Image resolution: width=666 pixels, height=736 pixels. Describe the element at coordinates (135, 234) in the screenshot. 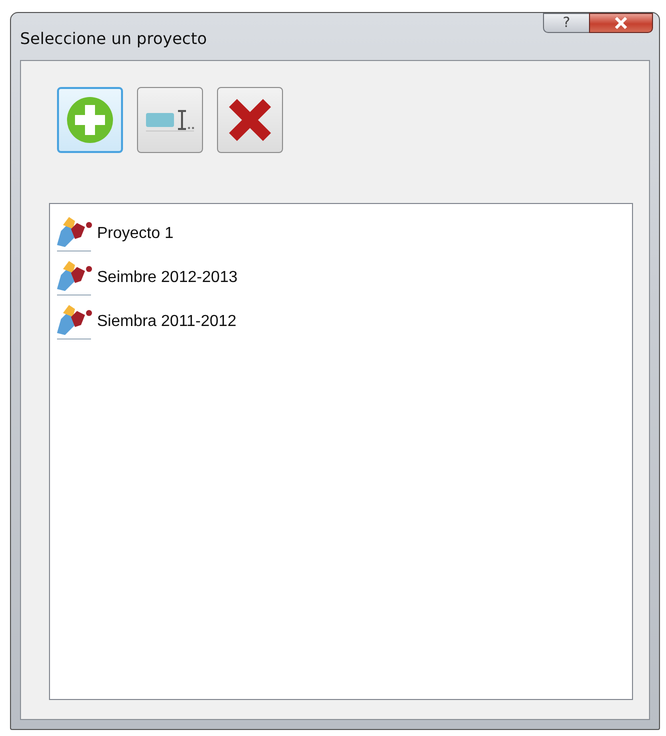

I see `project-name: Proyecto 1` at that location.